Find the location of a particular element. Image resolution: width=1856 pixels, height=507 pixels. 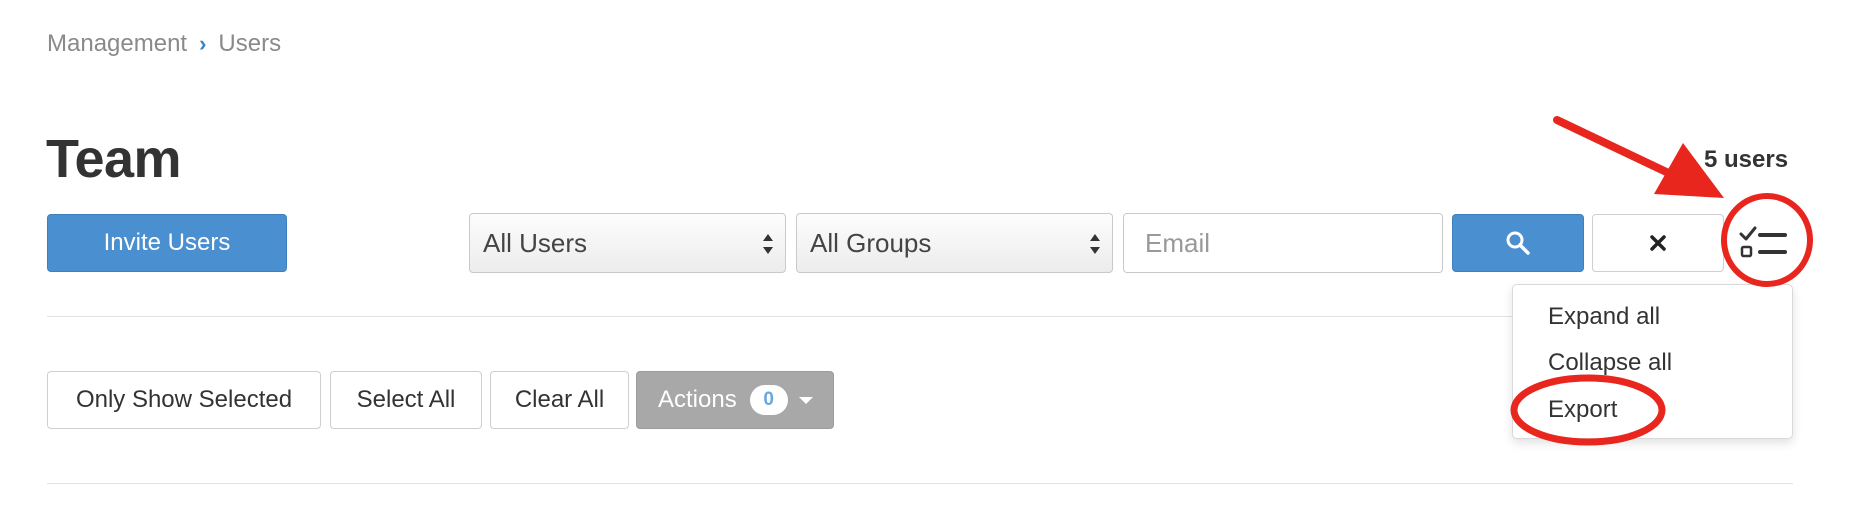

divider is located at coordinates (920, 483).